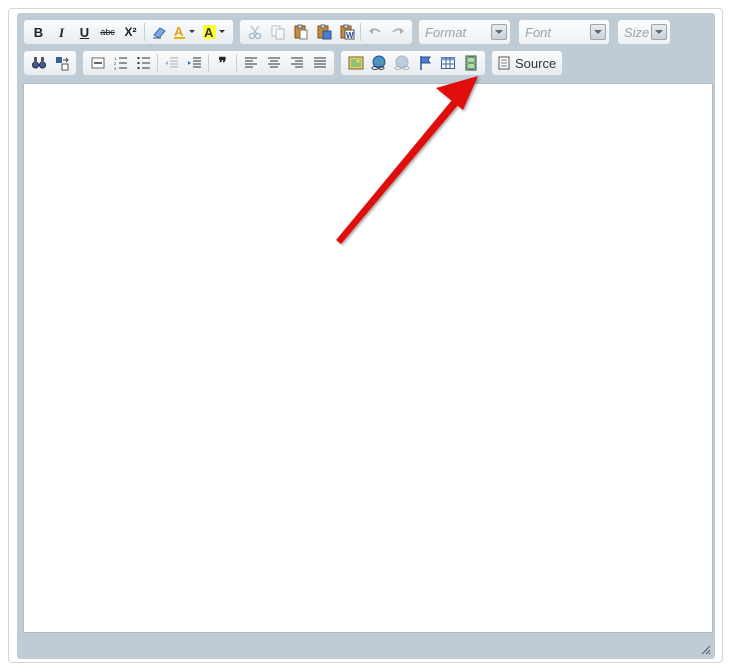  I want to click on flash-video-button, so click(470, 63).